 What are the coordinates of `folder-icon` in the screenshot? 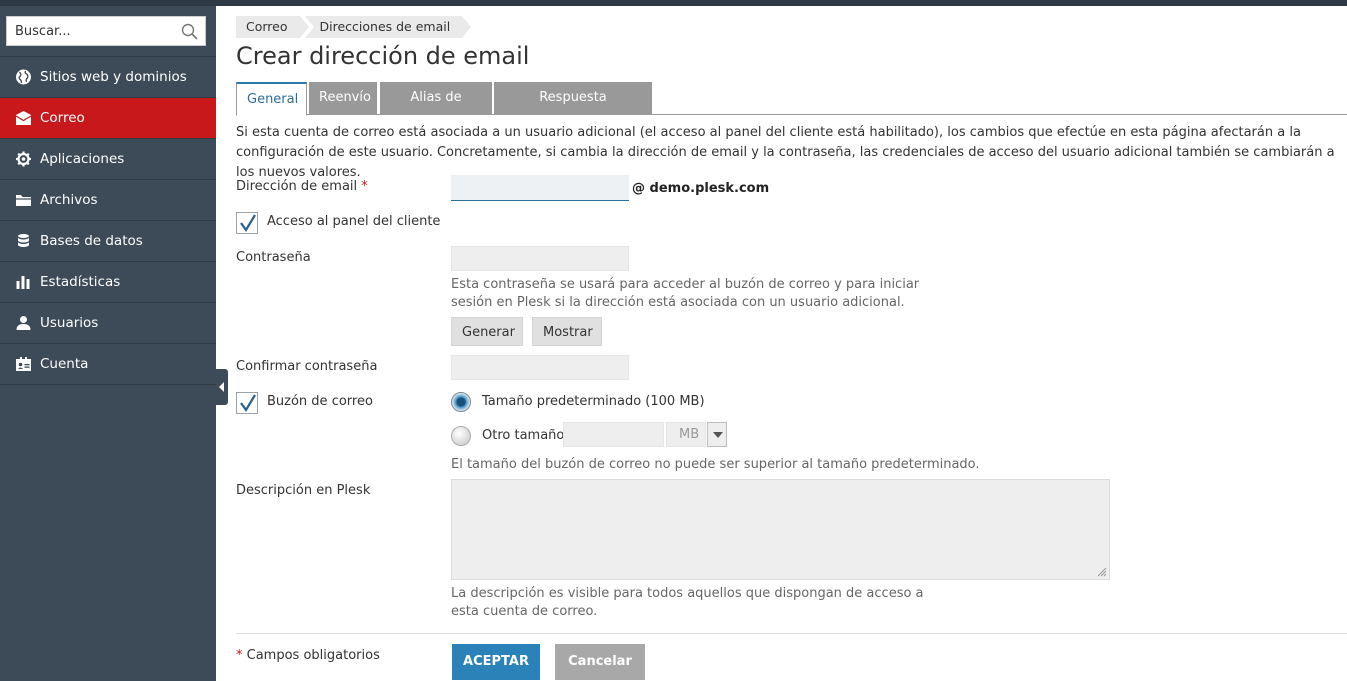 It's located at (23, 200).